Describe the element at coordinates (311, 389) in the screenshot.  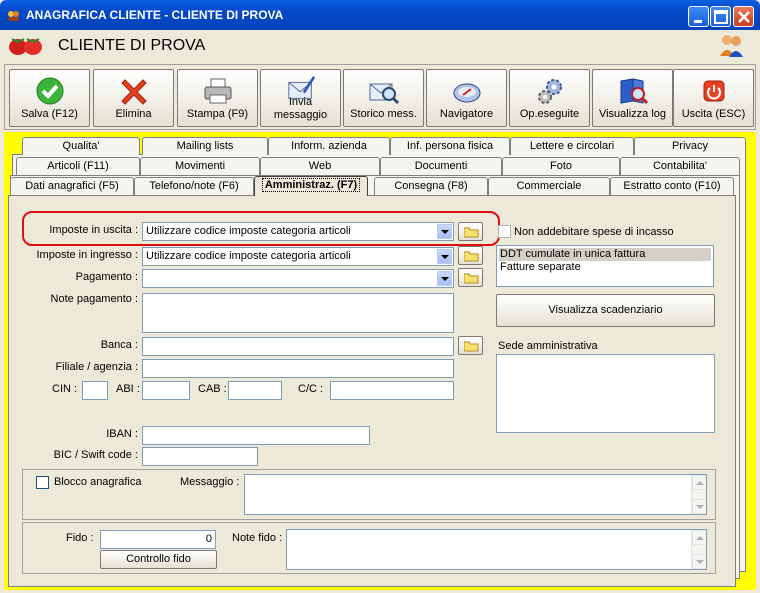
I see `cc-label: C/C :` at that location.